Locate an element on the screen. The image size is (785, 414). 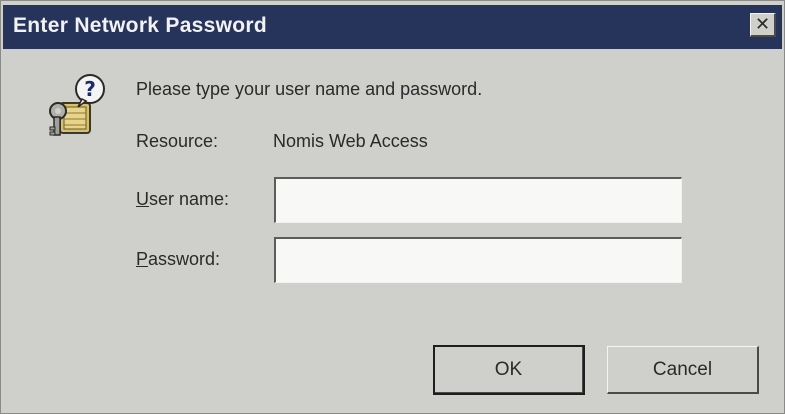
ok-button-label: OK is located at coordinates (508, 369).